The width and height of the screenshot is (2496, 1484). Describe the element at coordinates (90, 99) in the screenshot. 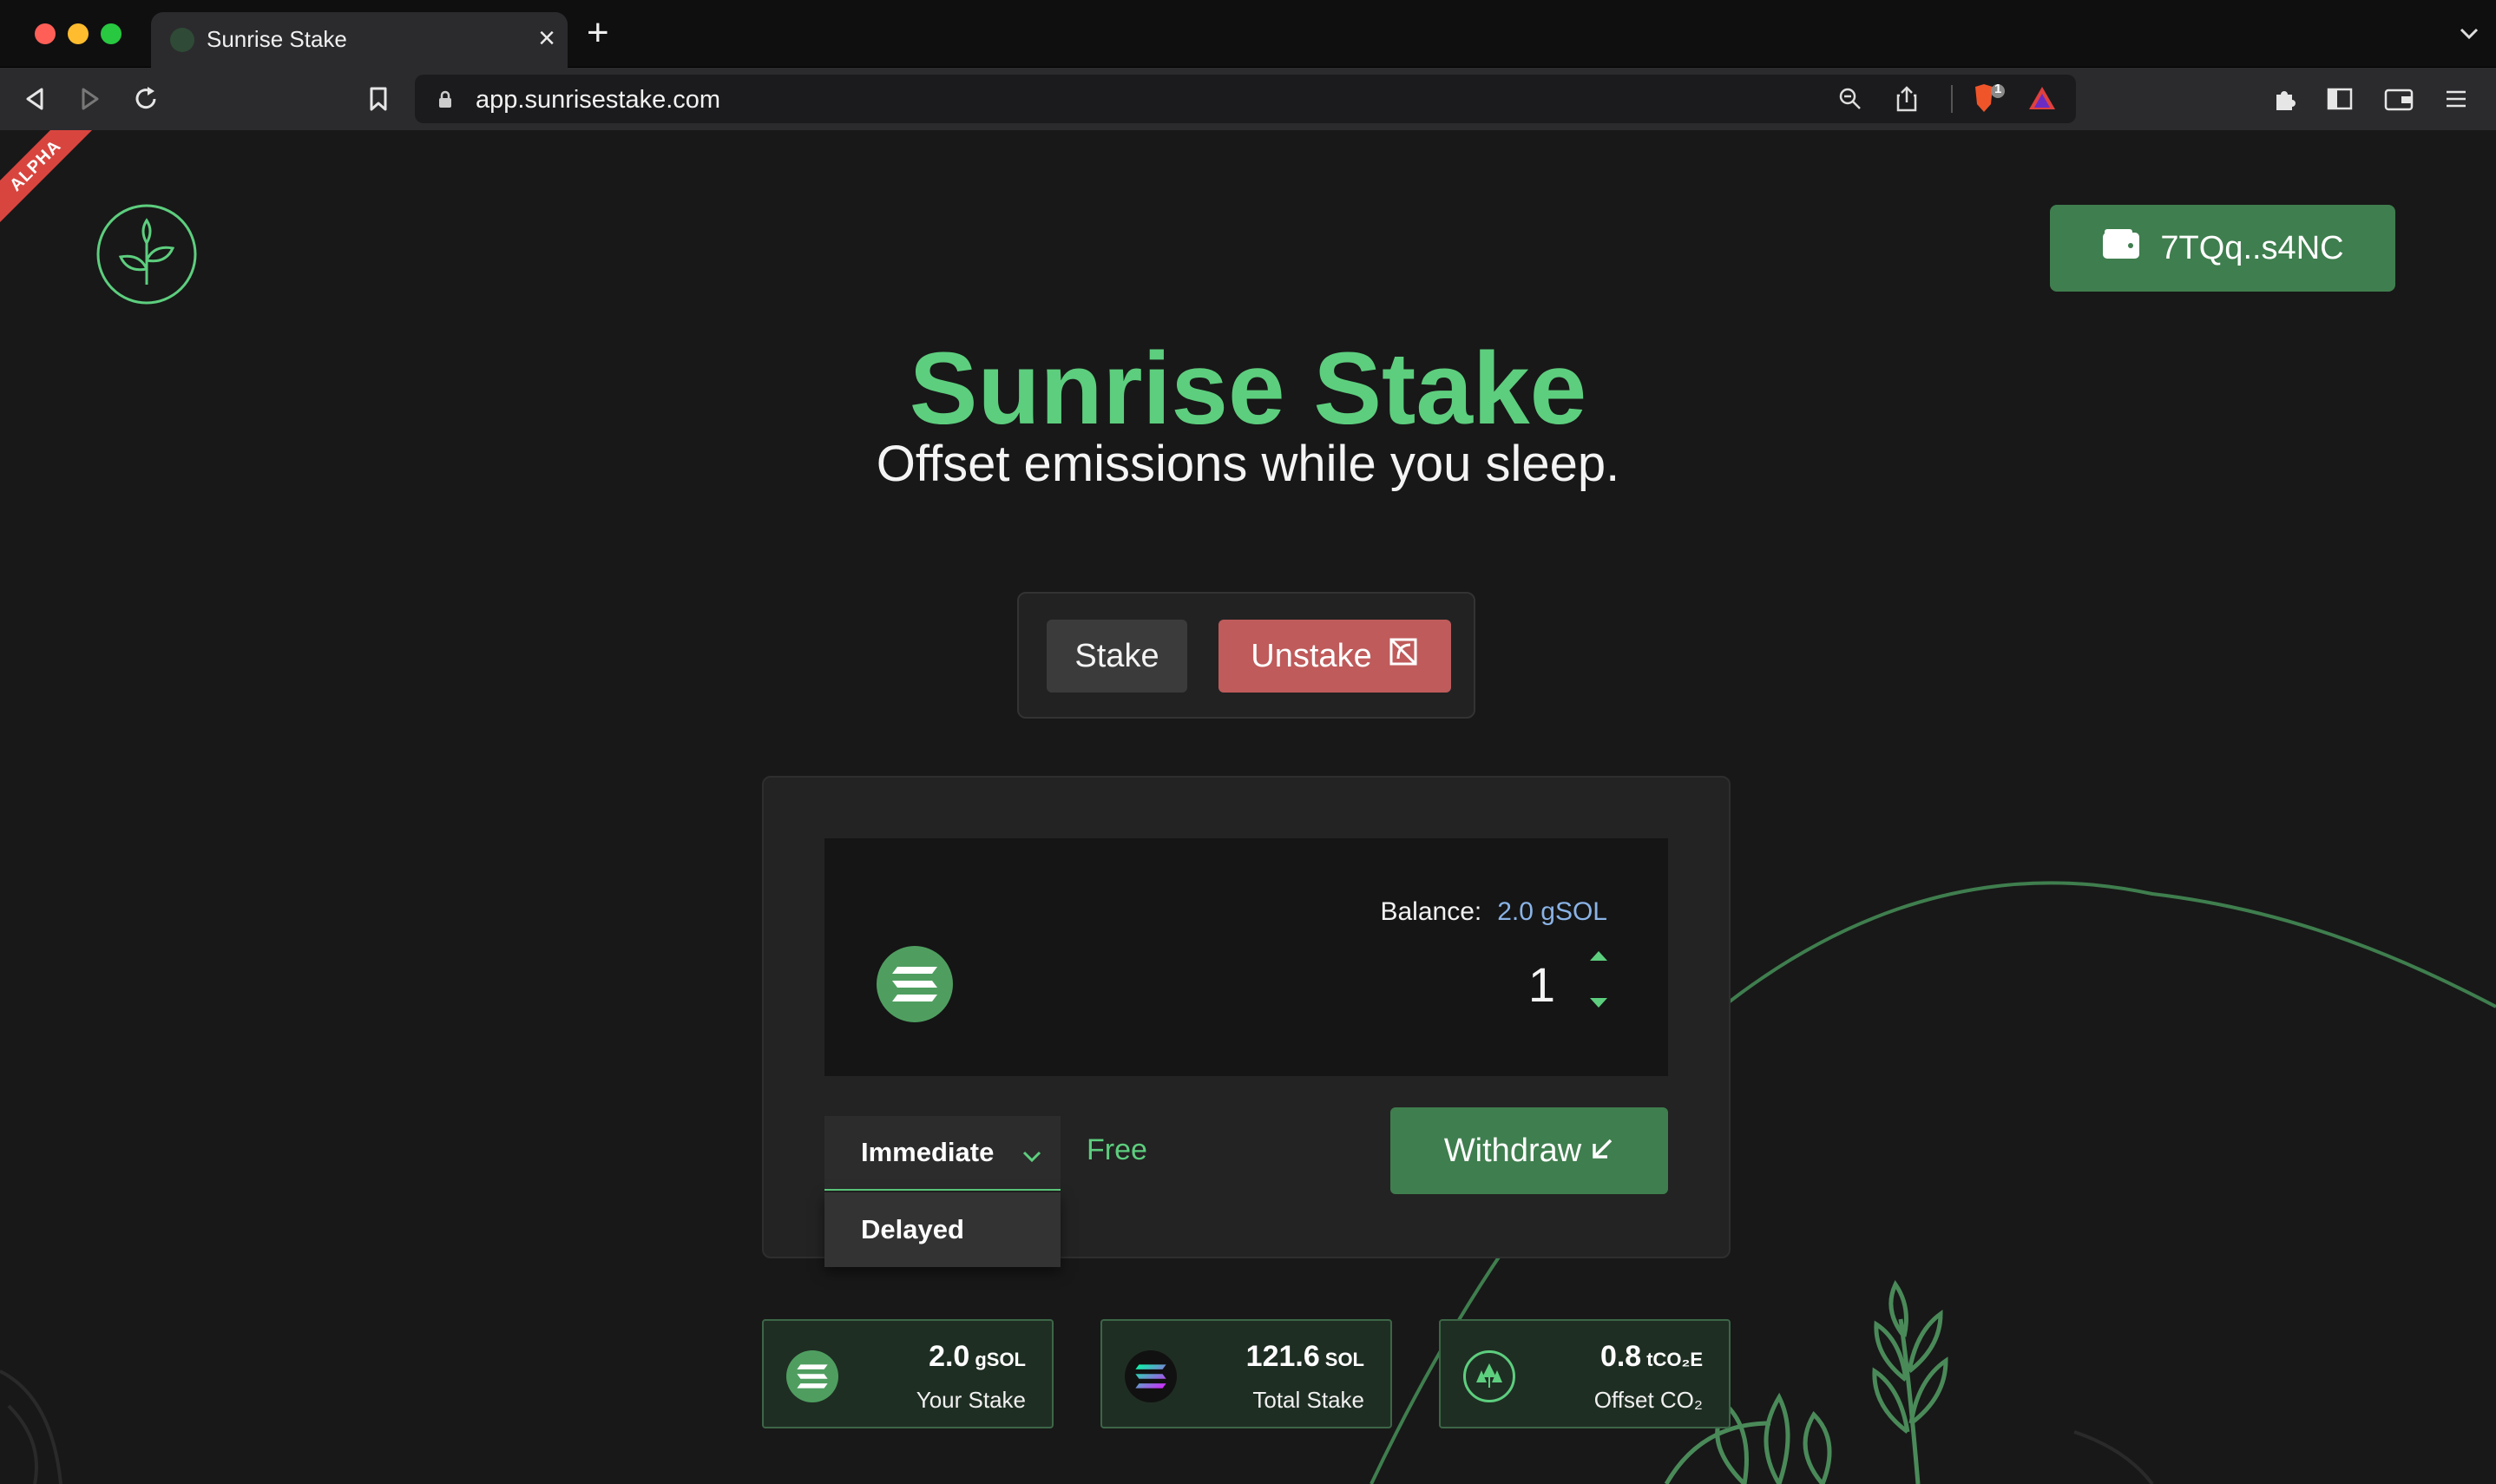

I see `forward-button` at that location.